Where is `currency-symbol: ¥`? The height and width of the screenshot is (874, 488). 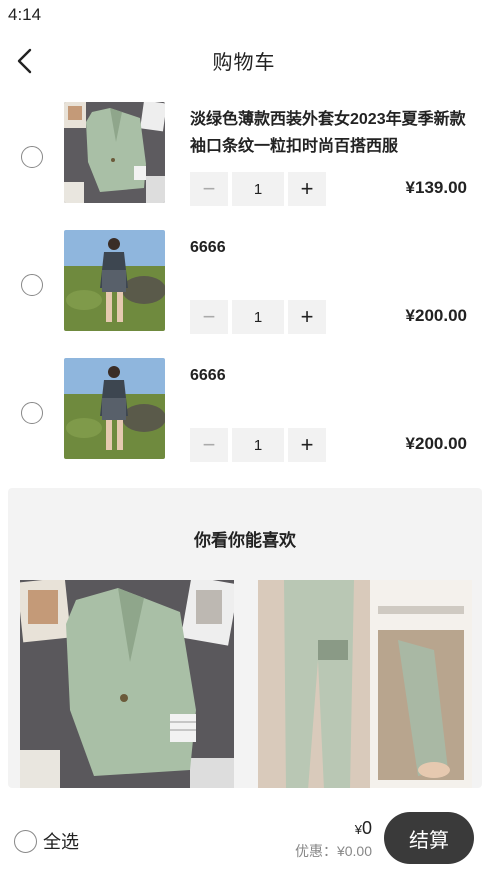 currency-symbol: ¥ is located at coordinates (358, 829).